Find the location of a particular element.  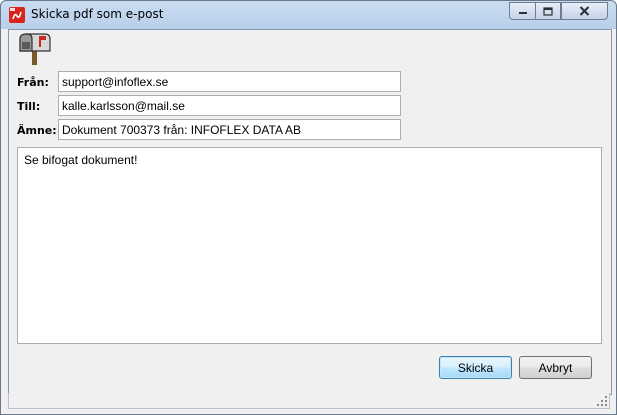

title-bar: Skicka pdf som e-post is located at coordinates (308, 15).